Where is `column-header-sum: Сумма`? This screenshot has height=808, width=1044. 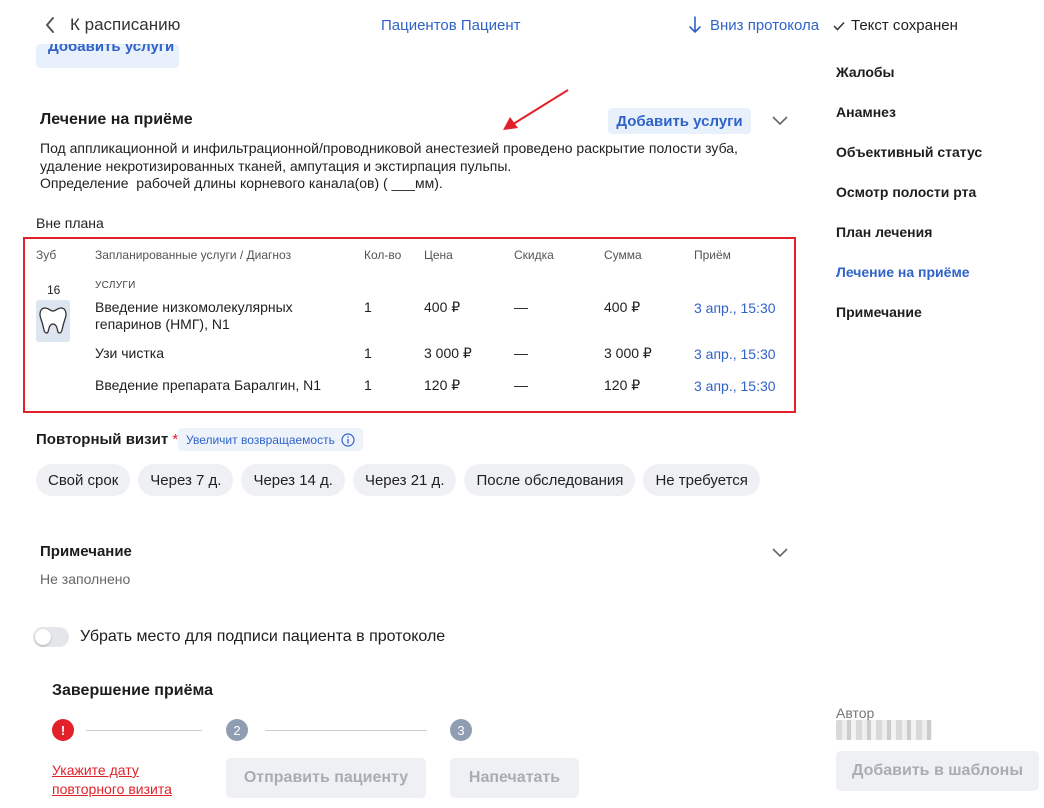
column-header-sum: Сумма is located at coordinates (623, 255).